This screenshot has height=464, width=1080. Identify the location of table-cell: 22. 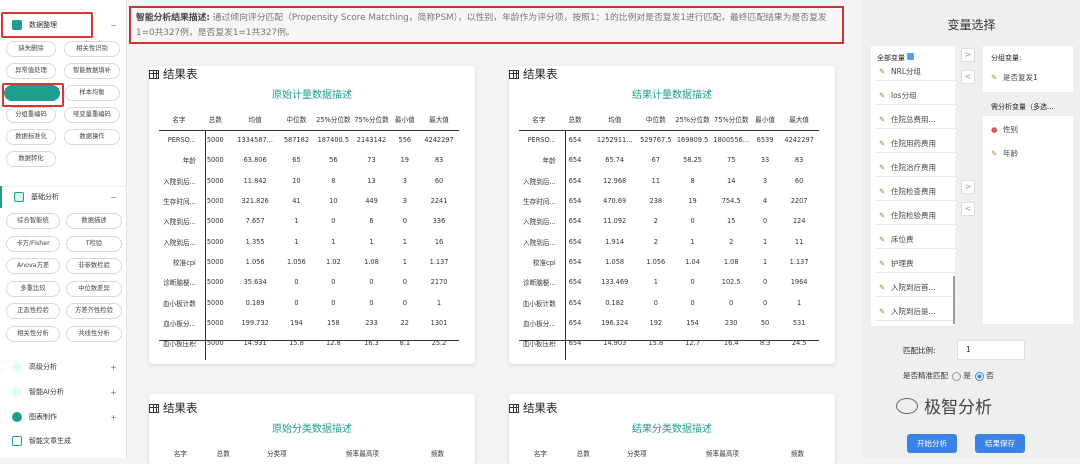
(404, 322).